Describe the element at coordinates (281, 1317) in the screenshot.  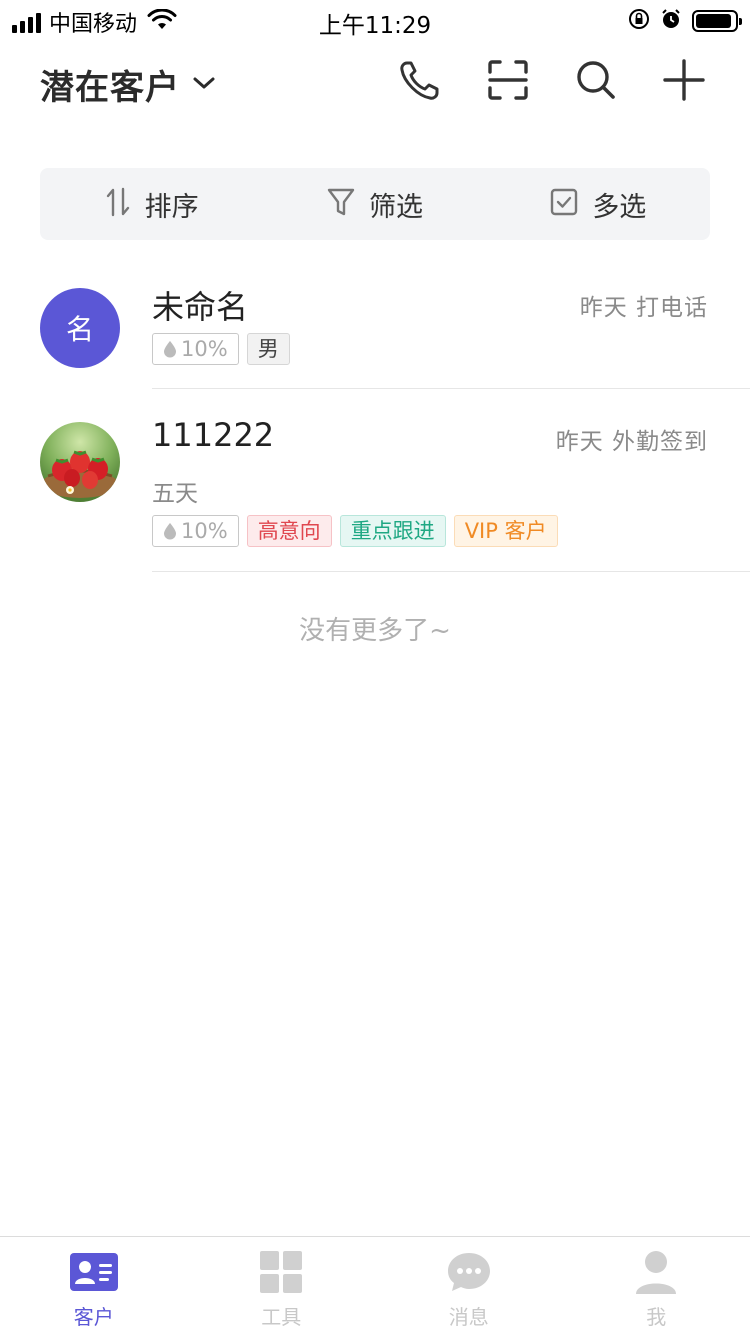
I see `tab-label: 工具` at that location.